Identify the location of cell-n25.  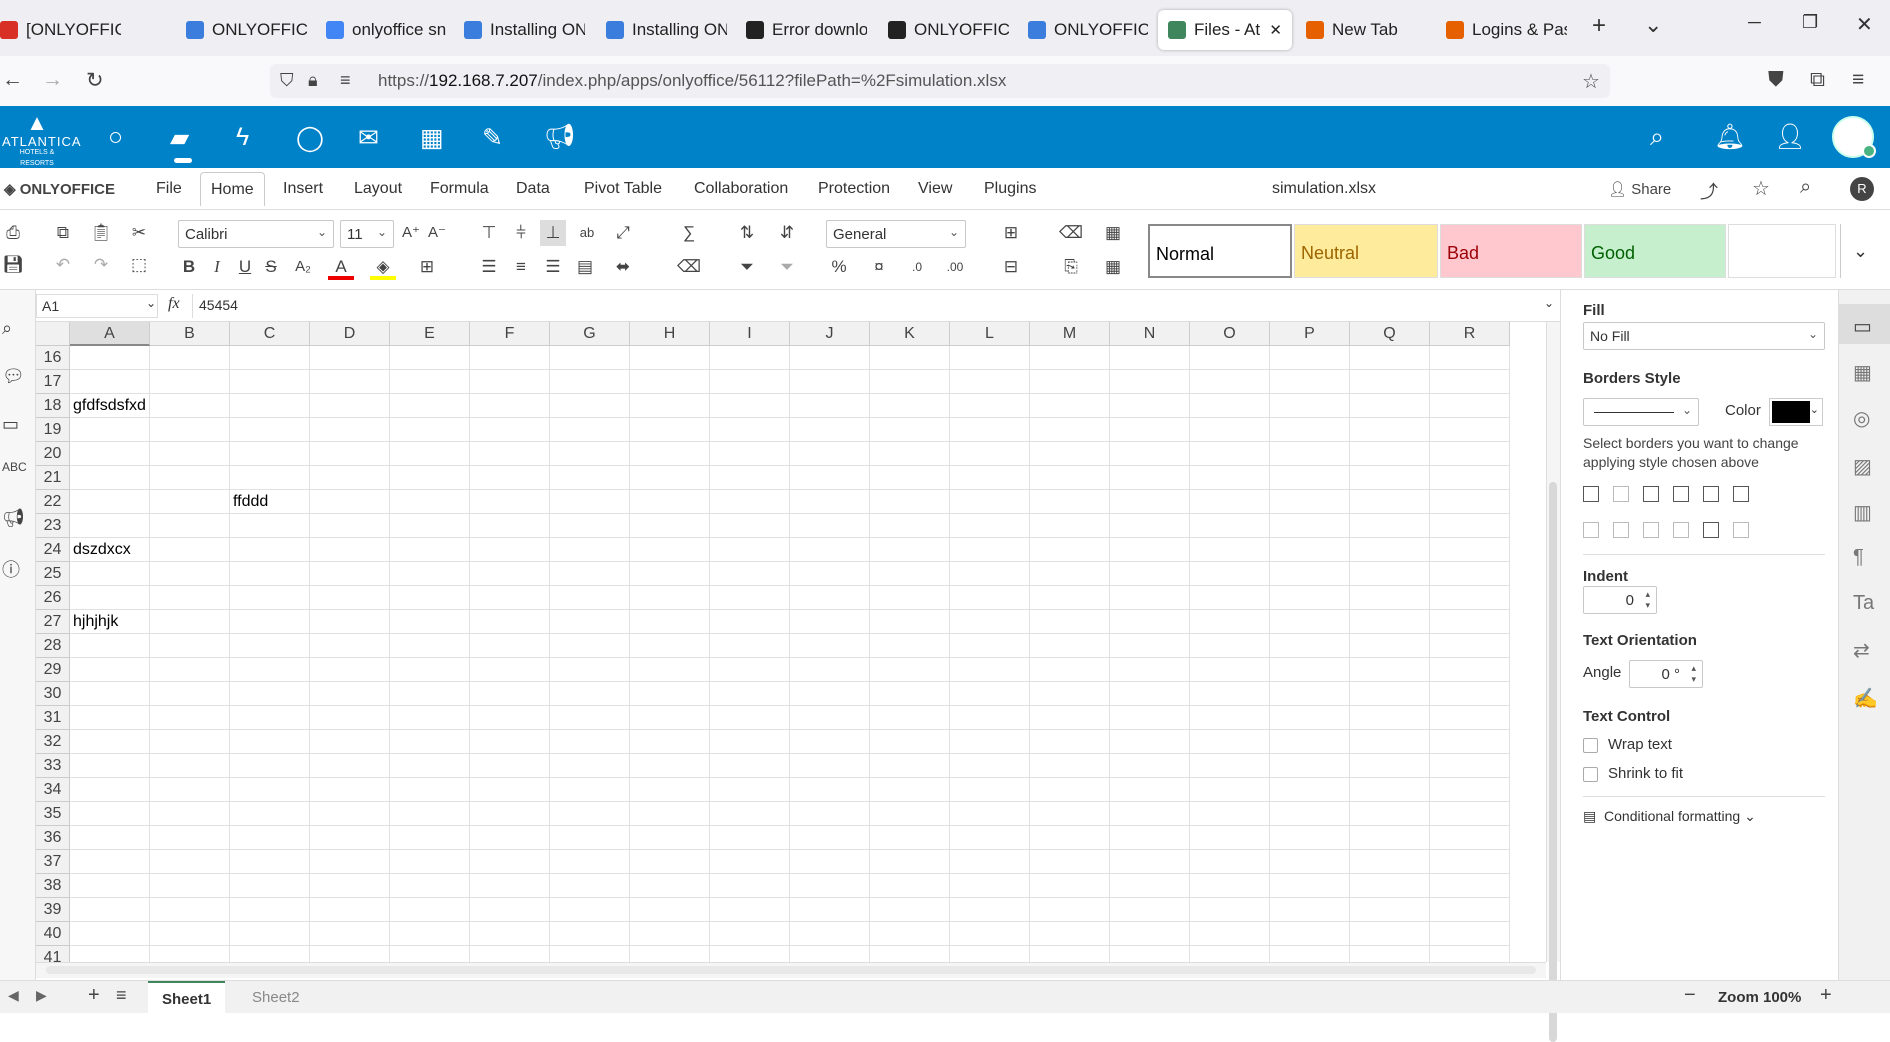
(1150, 574).